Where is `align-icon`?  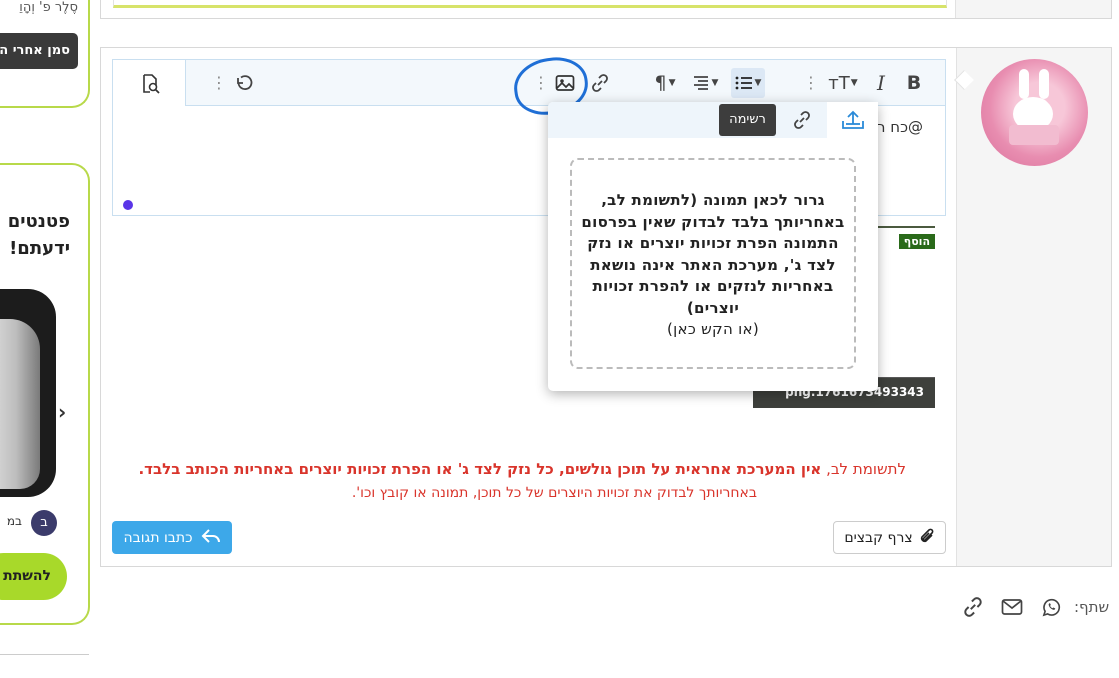 align-icon is located at coordinates (700, 83).